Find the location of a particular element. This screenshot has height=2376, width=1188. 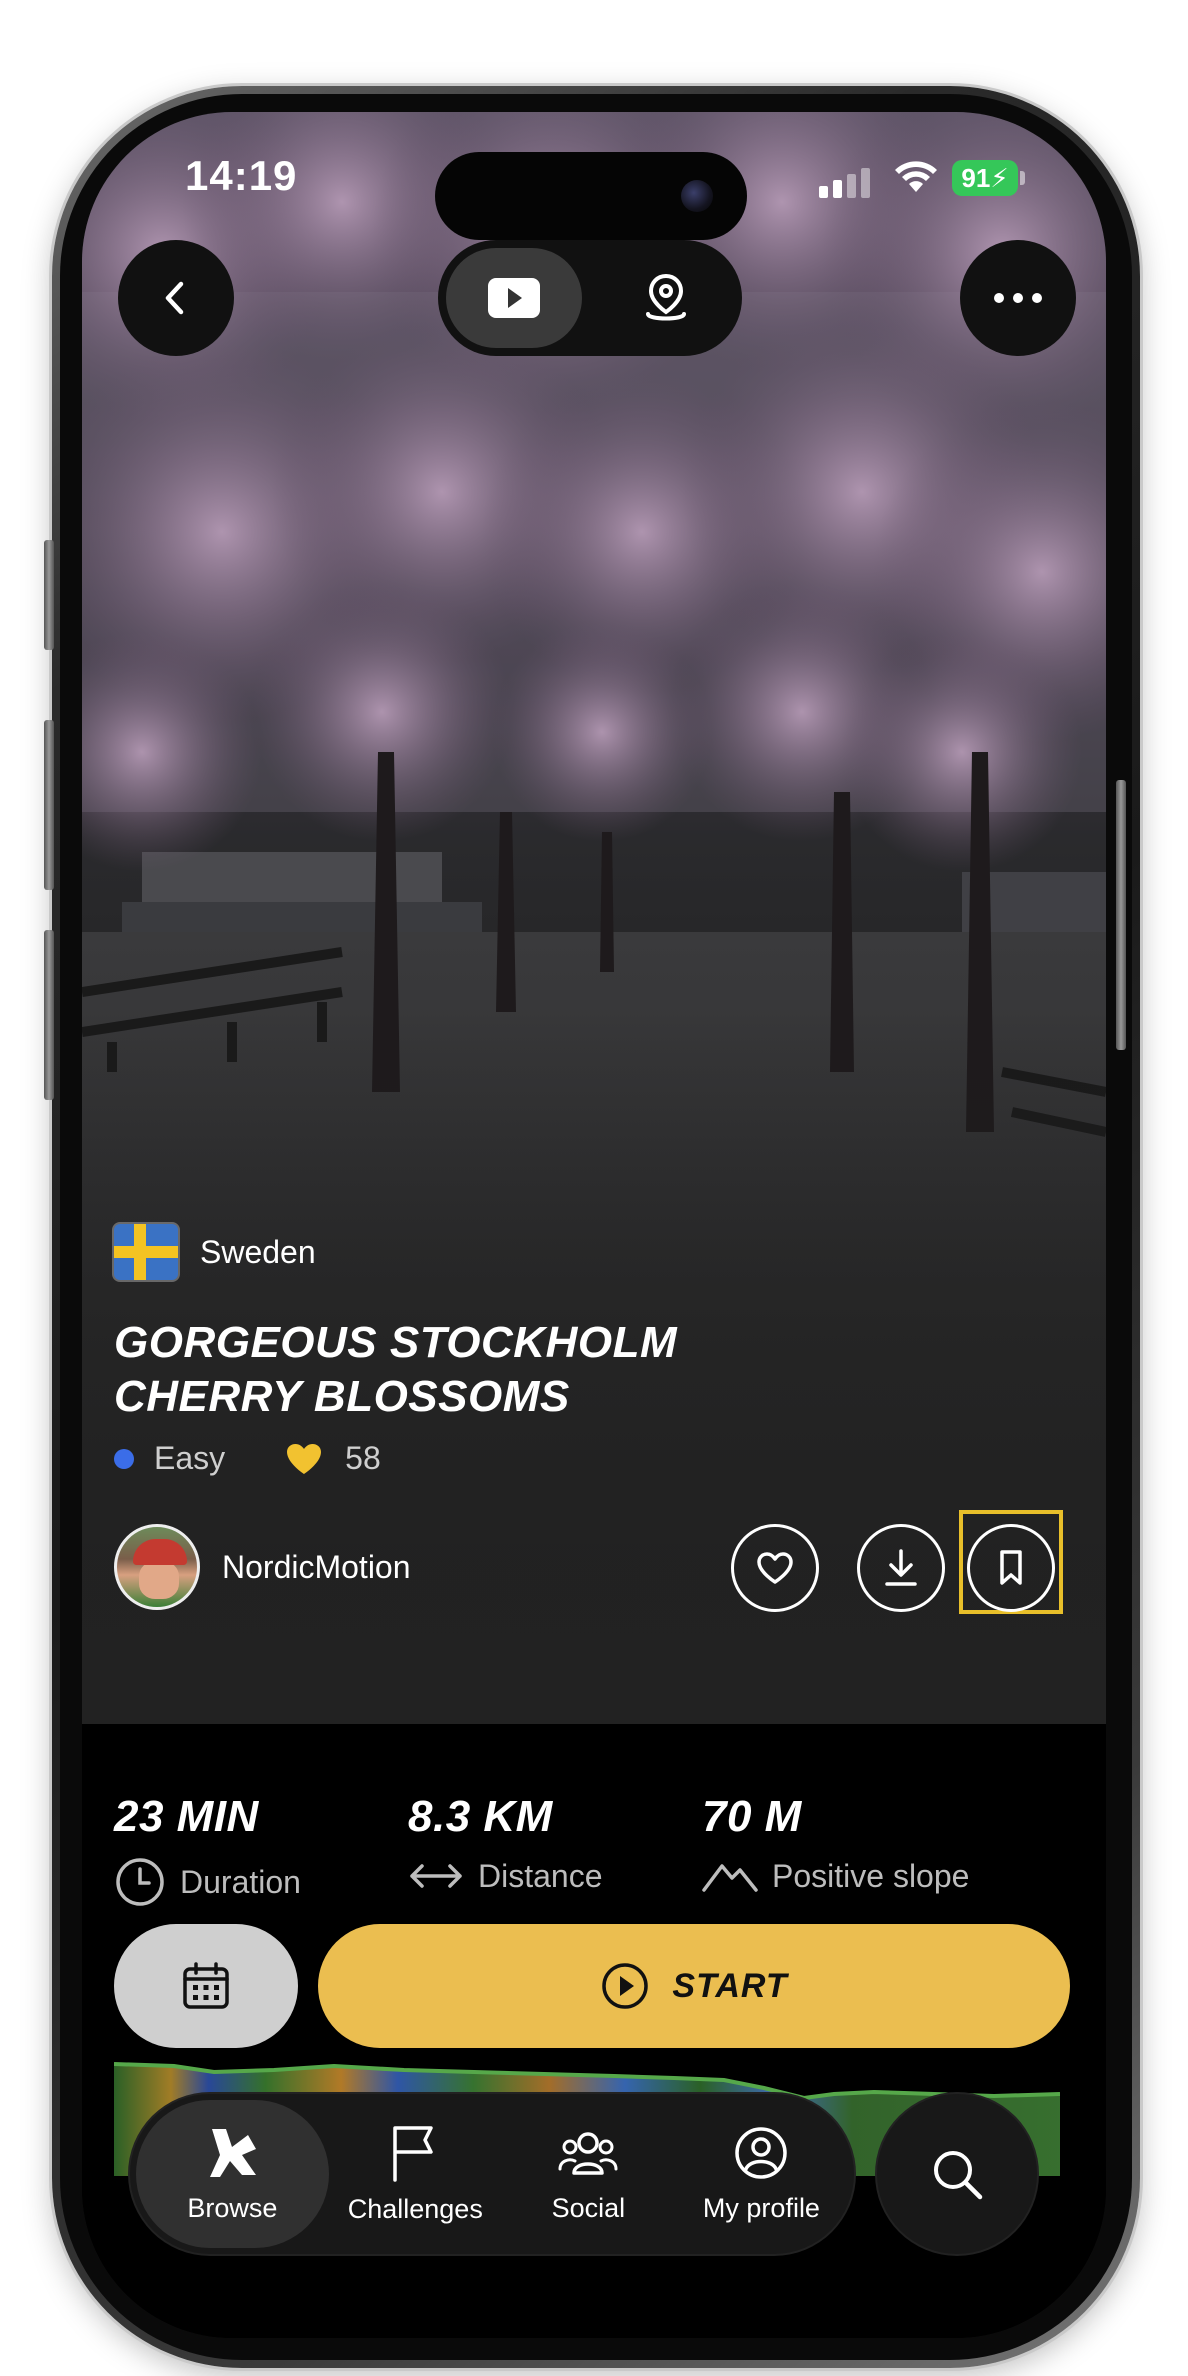

side-button-volume-down is located at coordinates (49, 1015).